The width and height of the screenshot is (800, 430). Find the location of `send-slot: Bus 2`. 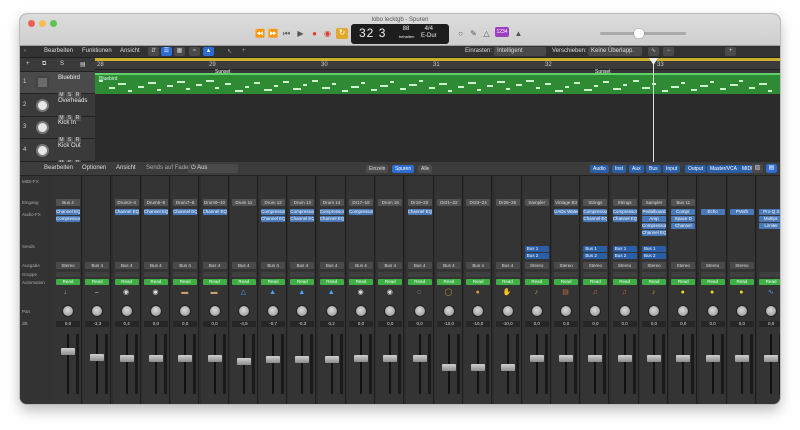

send-slot: Bus 2 is located at coordinates (654, 256).